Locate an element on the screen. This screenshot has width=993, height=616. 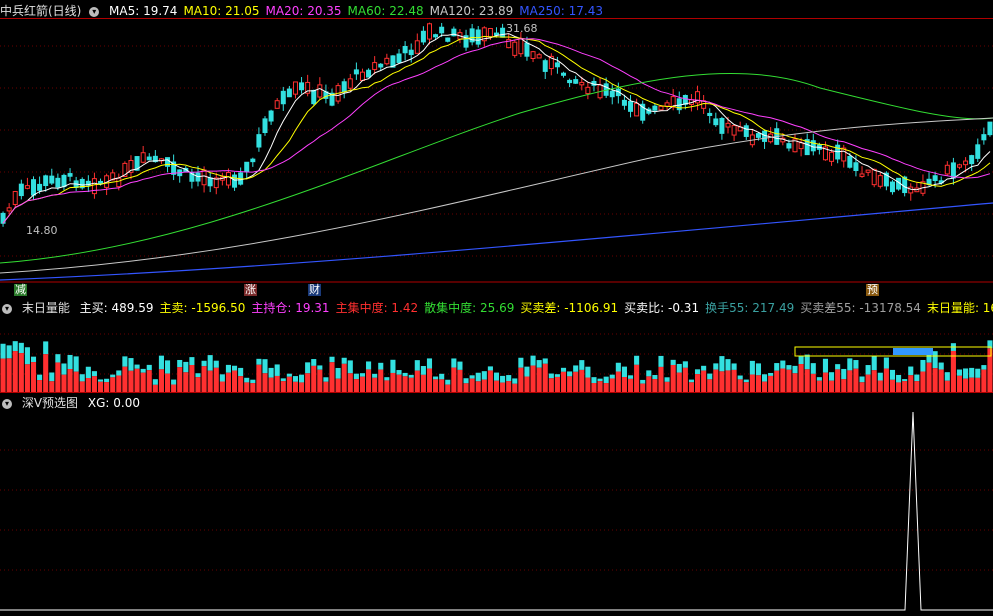
indicator-title: 深V预选图 is located at coordinates (50, 403).